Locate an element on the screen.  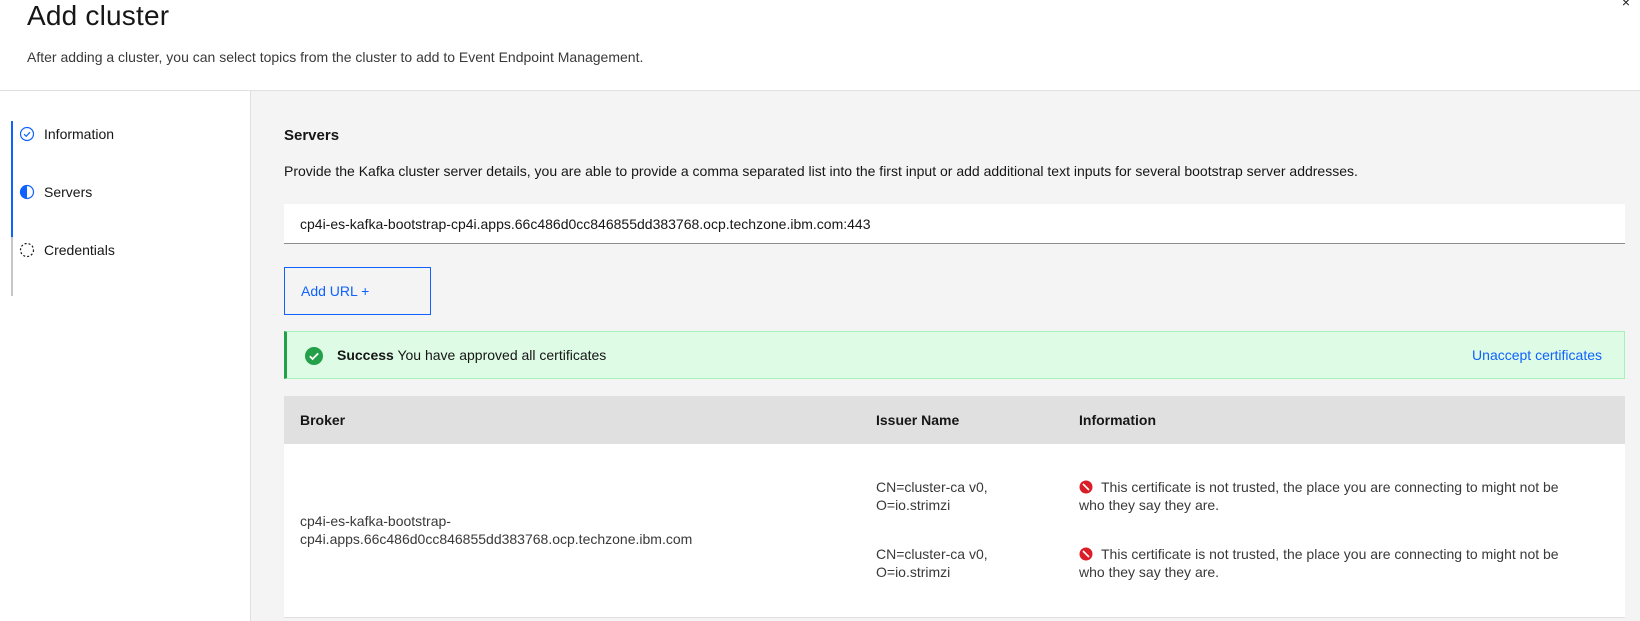
table-header: Broker Issuer Name Information is located at coordinates (954, 420).